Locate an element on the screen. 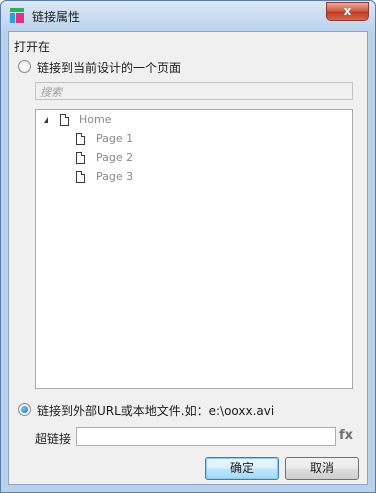 The width and height of the screenshot is (376, 493). close-icon: x is located at coordinates (347, 11).